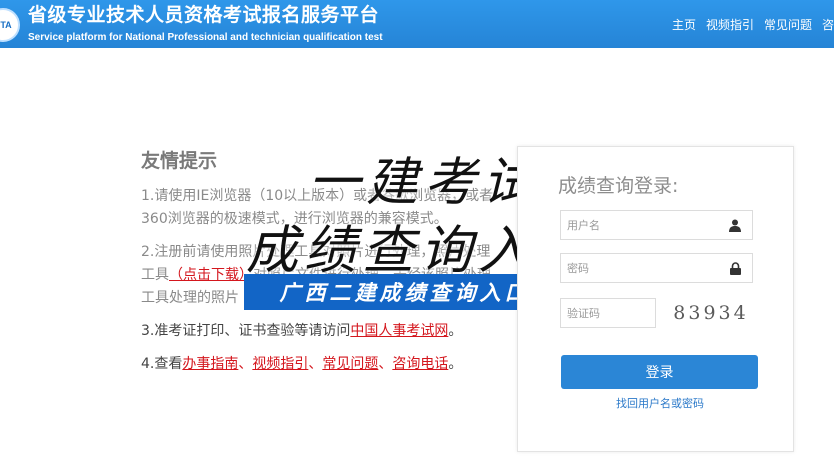 The image size is (834, 469). Describe the element at coordinates (162, 364) in the screenshot. I see `notice-item-4-pre: 4.查看` at that location.